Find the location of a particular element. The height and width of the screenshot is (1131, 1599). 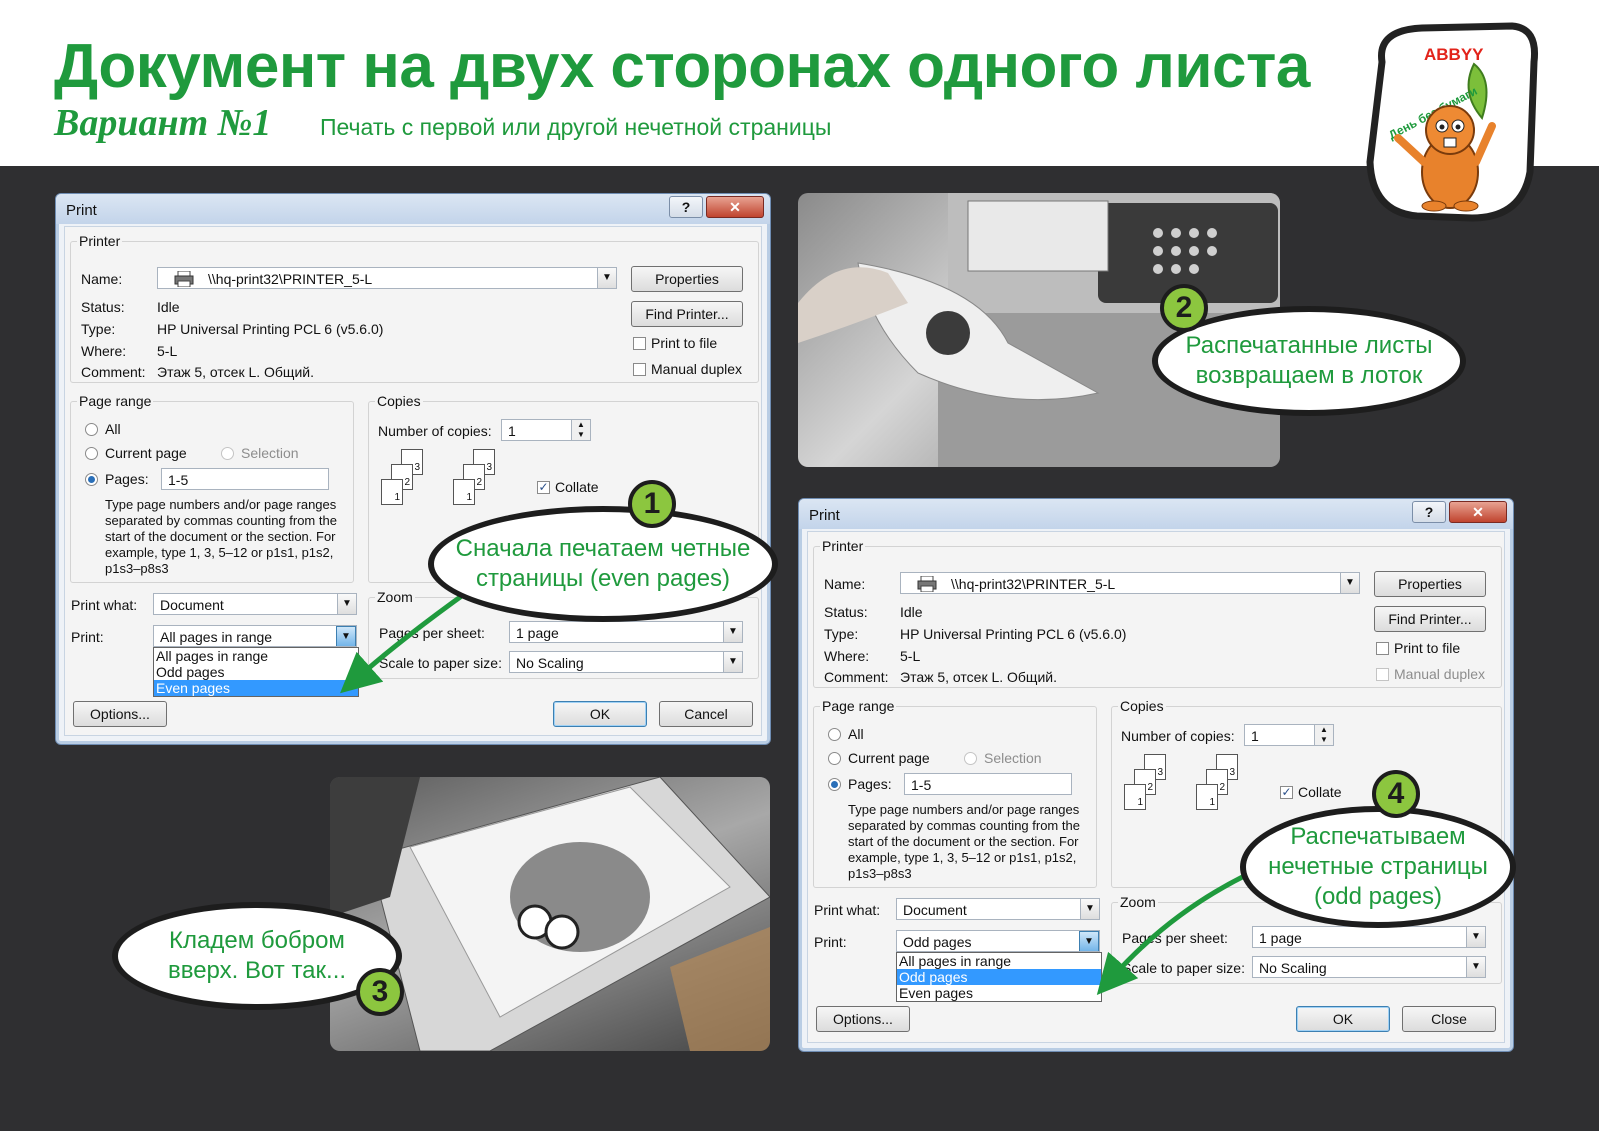

num-copies-label: Number of copies: is located at coordinates (1178, 736).